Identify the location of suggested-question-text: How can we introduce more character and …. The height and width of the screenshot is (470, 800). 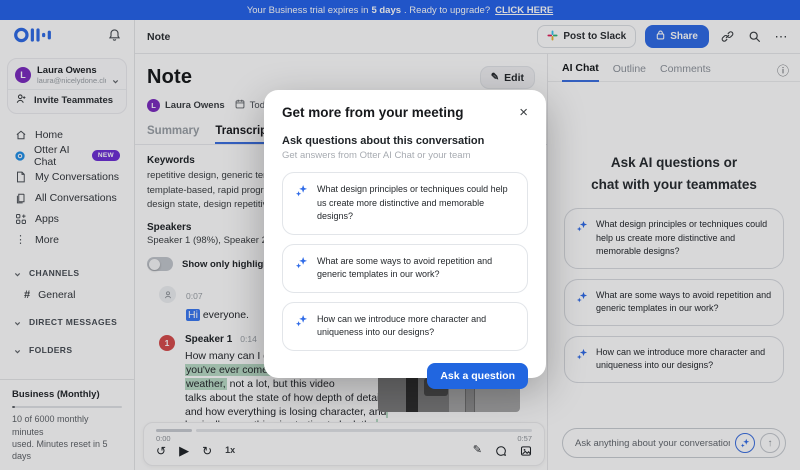
(402, 325).